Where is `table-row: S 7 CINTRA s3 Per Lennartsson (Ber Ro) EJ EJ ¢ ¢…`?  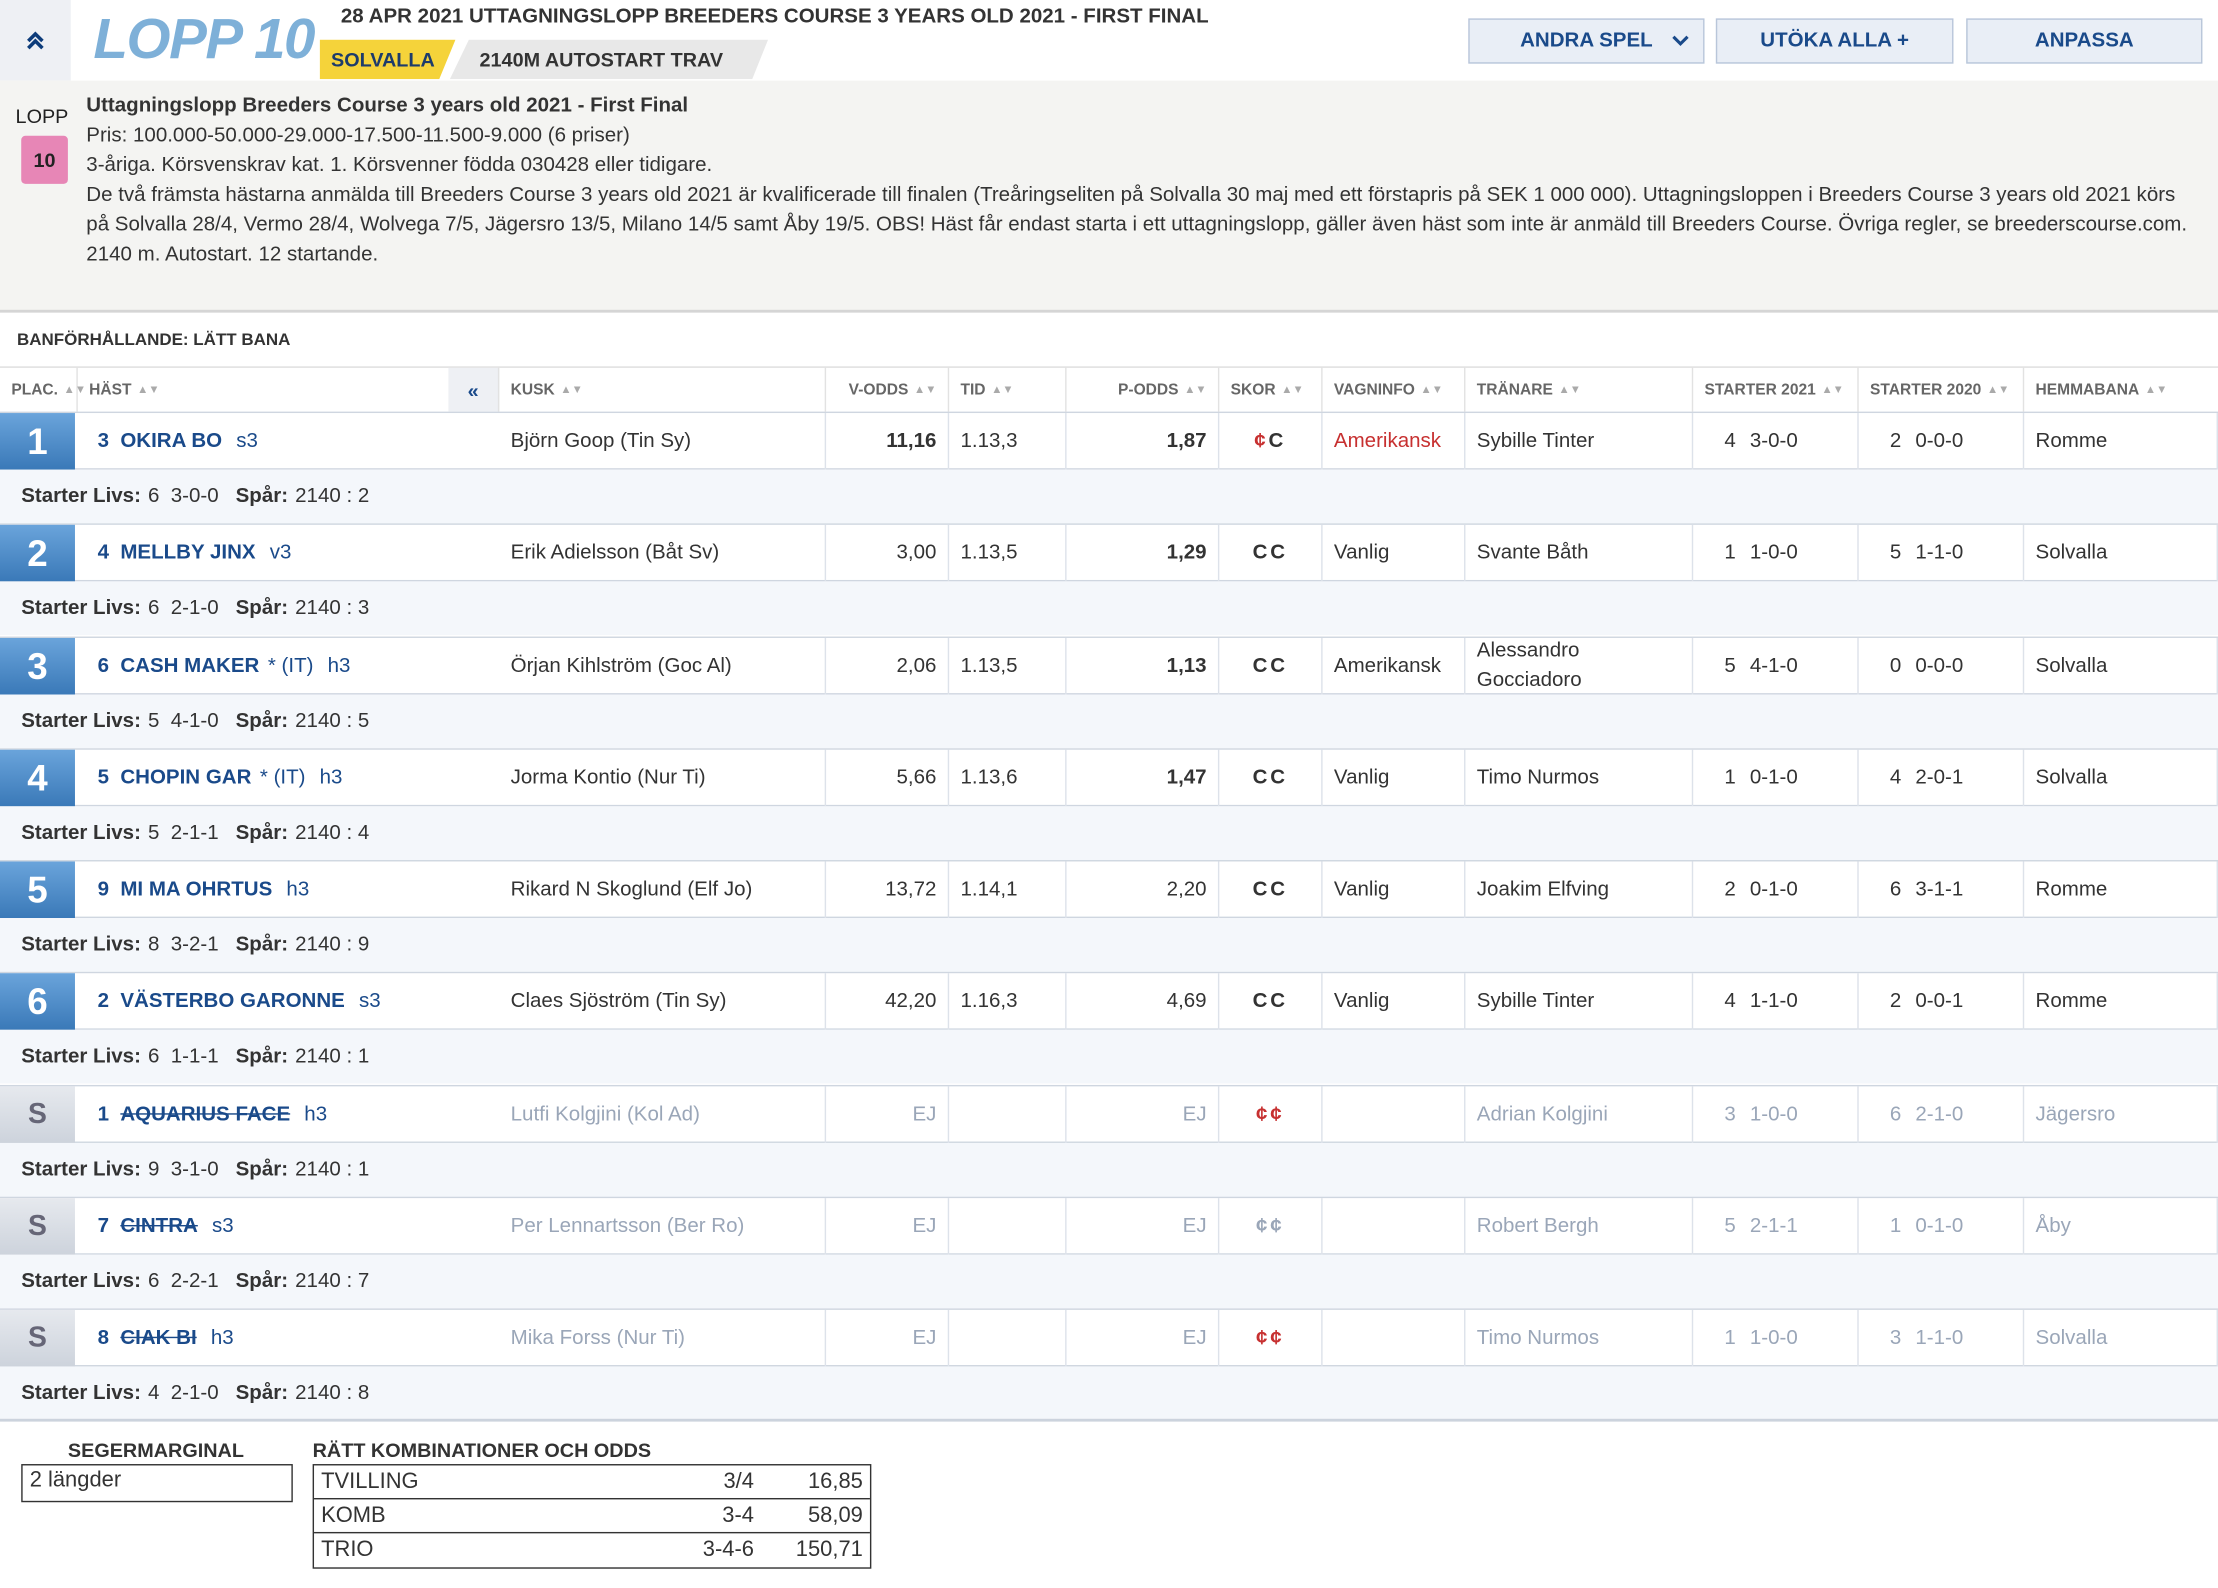
table-row: S 7 CINTRA s3 Per Lennartsson (Ber Ro) EJ EJ ¢ ¢… is located at coordinates (1109, 1225).